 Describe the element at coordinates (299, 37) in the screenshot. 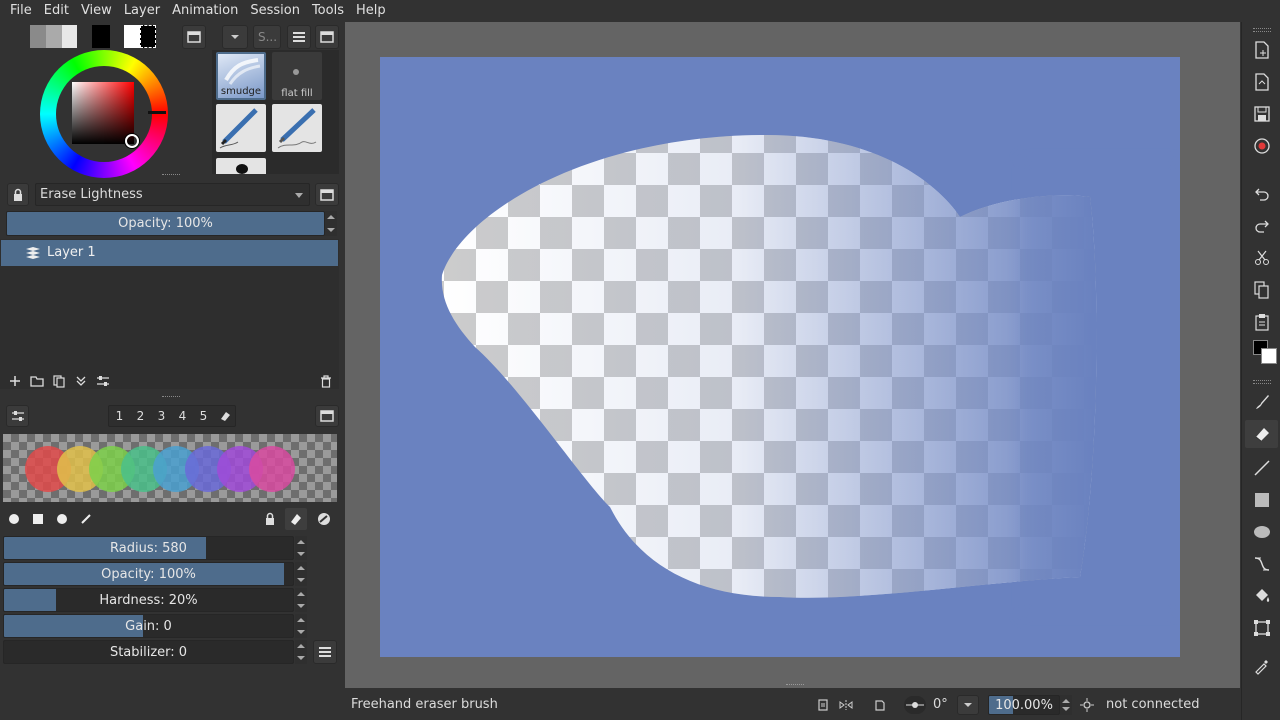

I see `hamburger-menu-icon` at that location.